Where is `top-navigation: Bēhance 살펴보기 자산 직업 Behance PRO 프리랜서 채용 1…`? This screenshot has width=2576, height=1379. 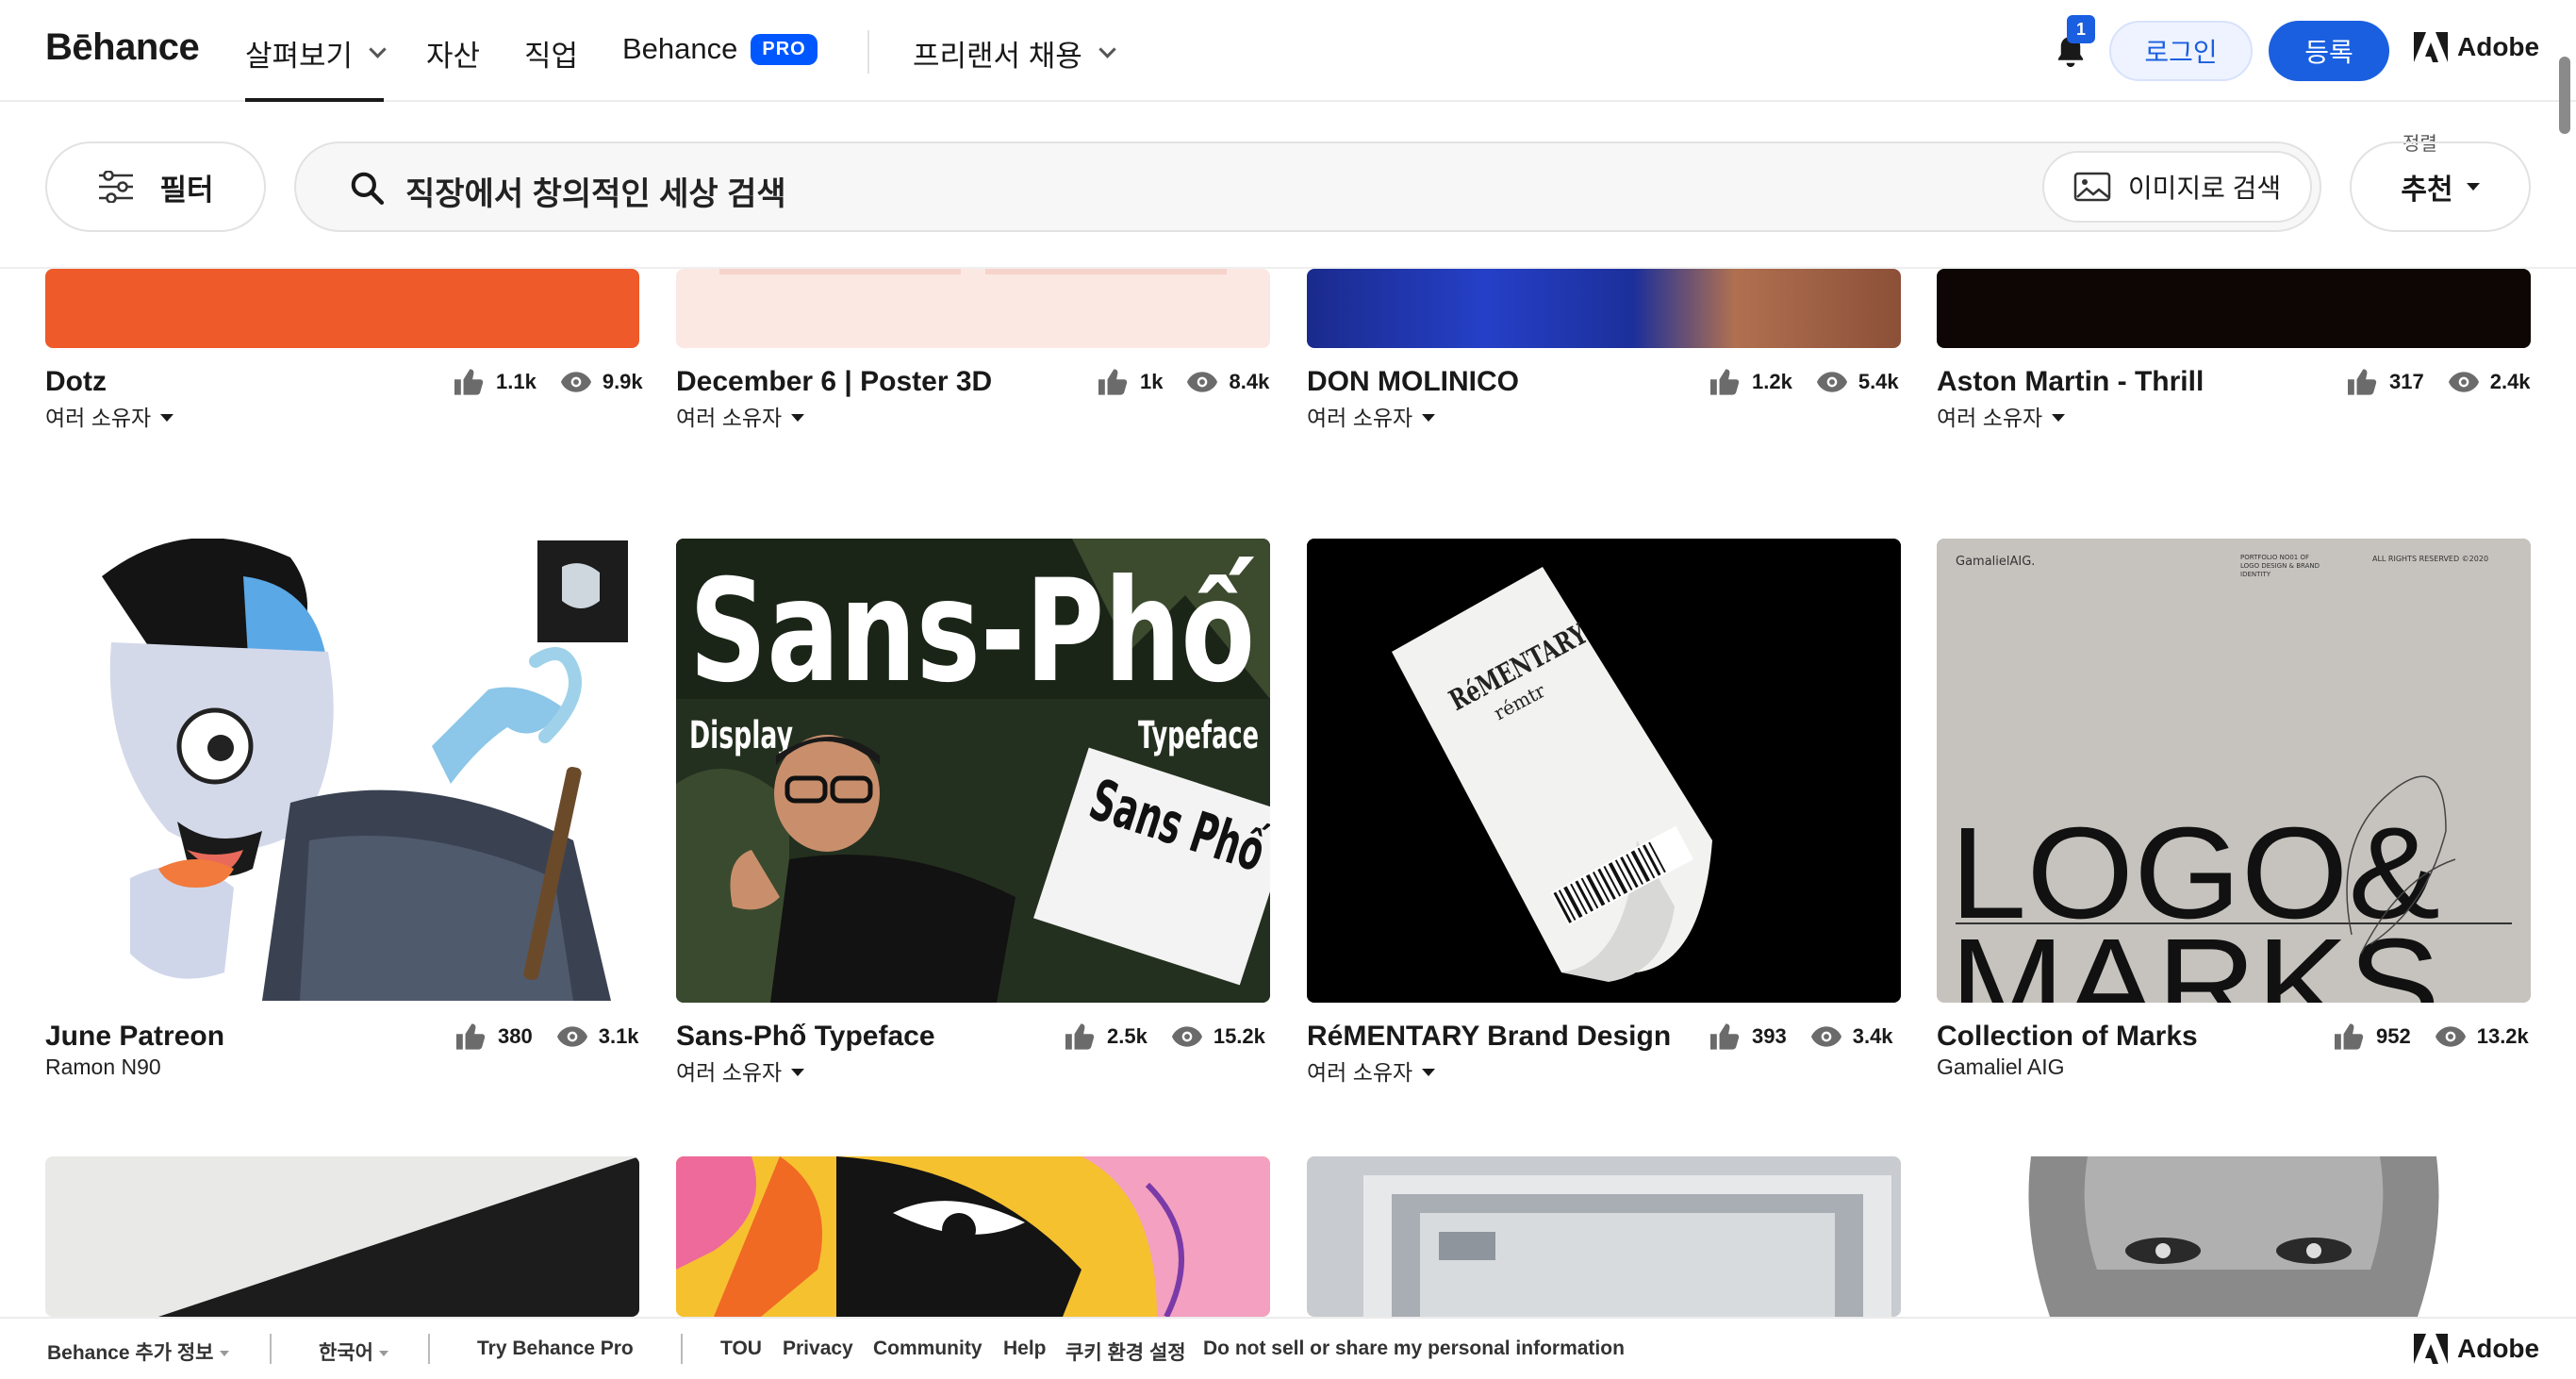
top-navigation: Bēhance 살펴보기 자산 직업 Behance PRO 프리랜서 채용 1… is located at coordinates (1288, 51).